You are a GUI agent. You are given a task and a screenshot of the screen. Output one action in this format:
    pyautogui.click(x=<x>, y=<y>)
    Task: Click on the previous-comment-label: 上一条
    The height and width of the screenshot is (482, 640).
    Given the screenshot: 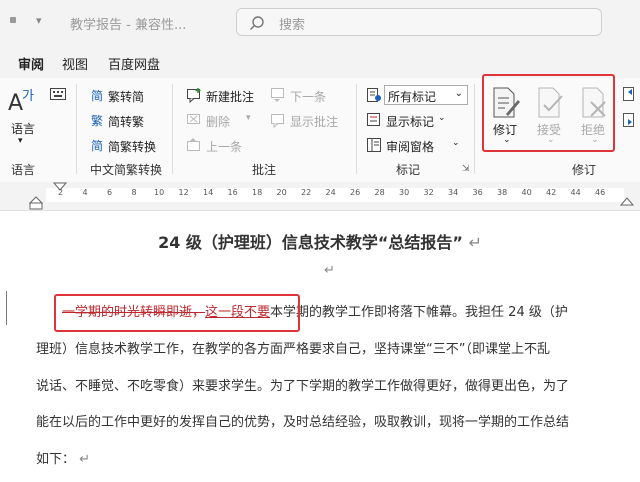 What is the action you would take?
    pyautogui.click(x=224, y=147)
    